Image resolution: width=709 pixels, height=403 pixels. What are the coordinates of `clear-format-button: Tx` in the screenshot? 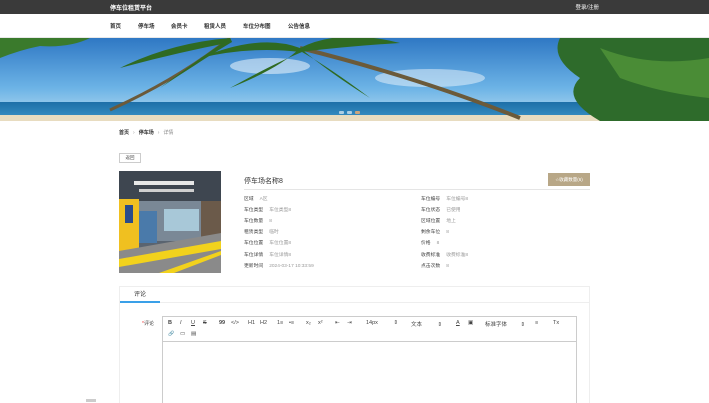 It's located at (556, 323).